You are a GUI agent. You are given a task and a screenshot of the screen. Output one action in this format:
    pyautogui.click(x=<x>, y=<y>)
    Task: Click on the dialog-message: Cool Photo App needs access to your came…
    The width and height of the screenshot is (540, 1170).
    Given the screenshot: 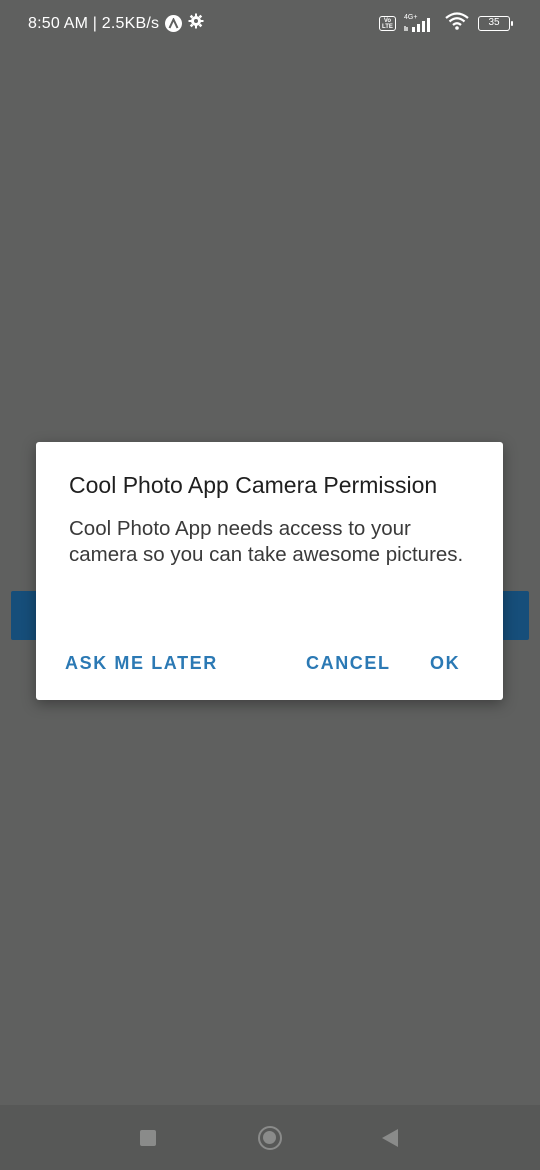 What is the action you would take?
    pyautogui.click(x=266, y=541)
    